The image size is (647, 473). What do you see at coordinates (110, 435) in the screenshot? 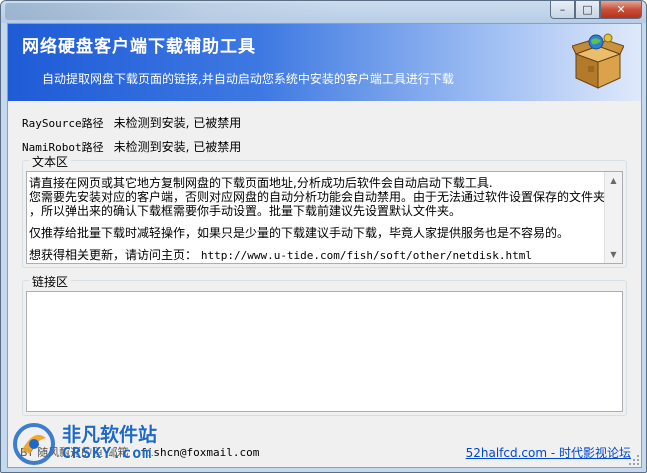
I see `watermark-name: 非凡软件站` at bounding box center [110, 435].